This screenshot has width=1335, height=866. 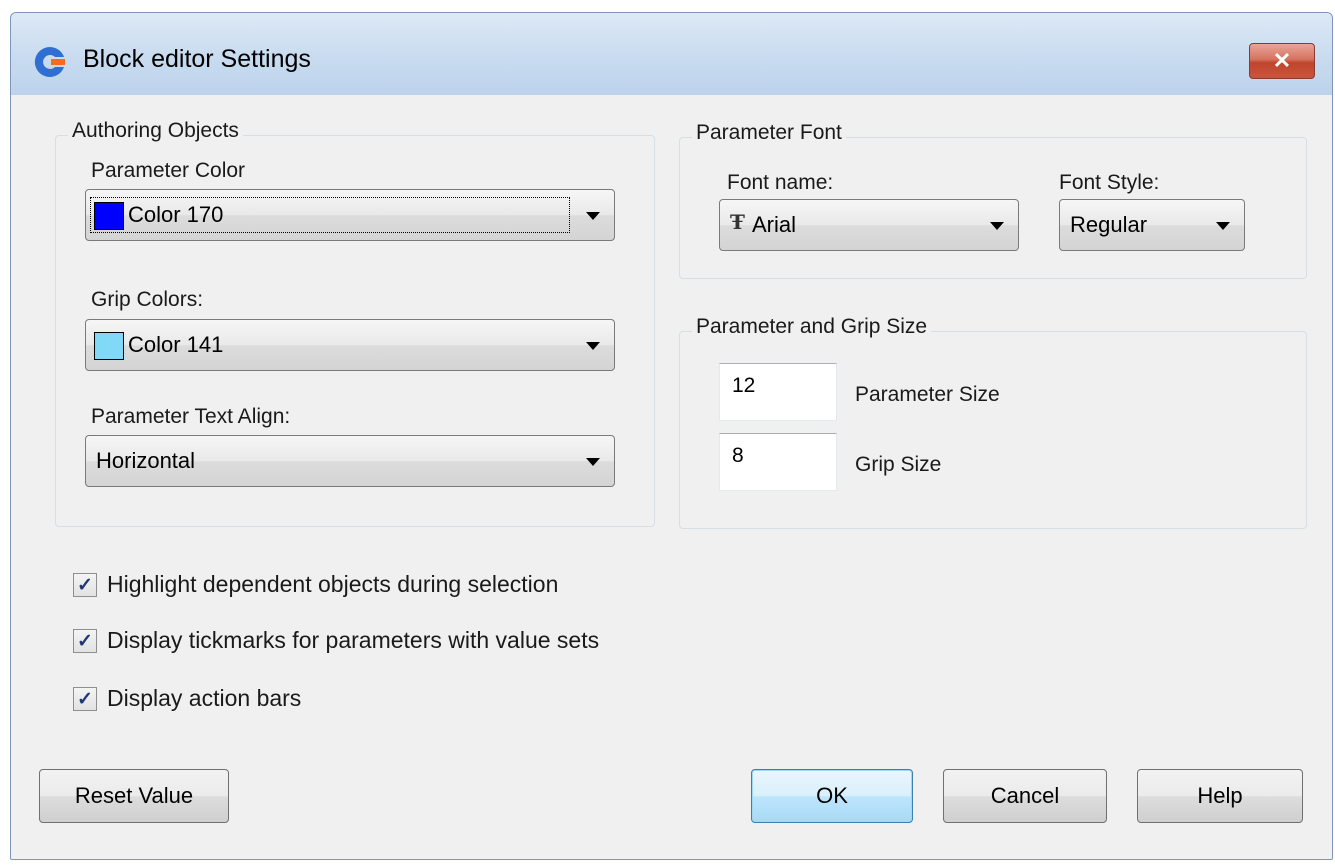 I want to click on grip-size-value: 8, so click(x=738, y=455).